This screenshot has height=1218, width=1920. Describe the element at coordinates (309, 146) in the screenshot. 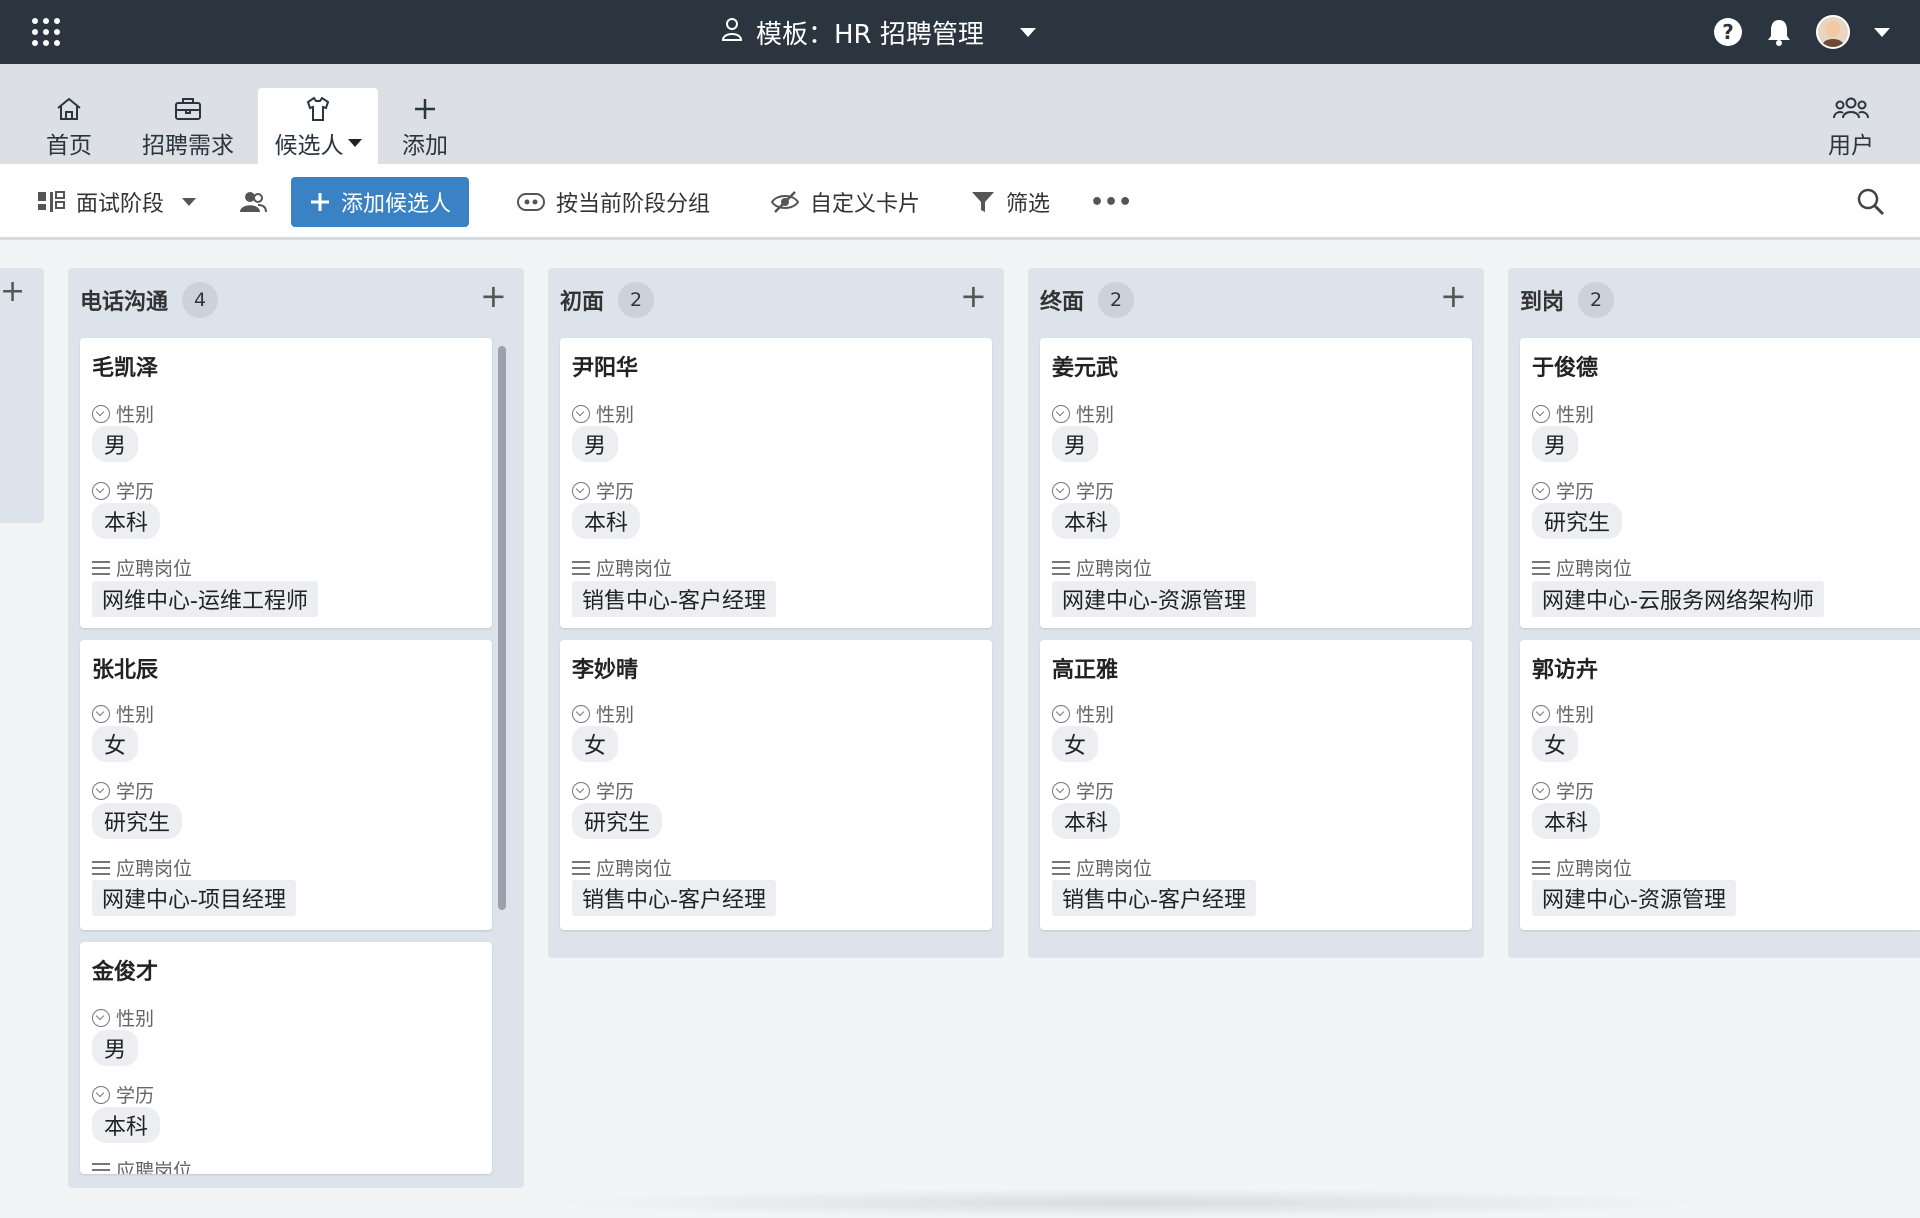

I see `tab-label: 候选人` at that location.